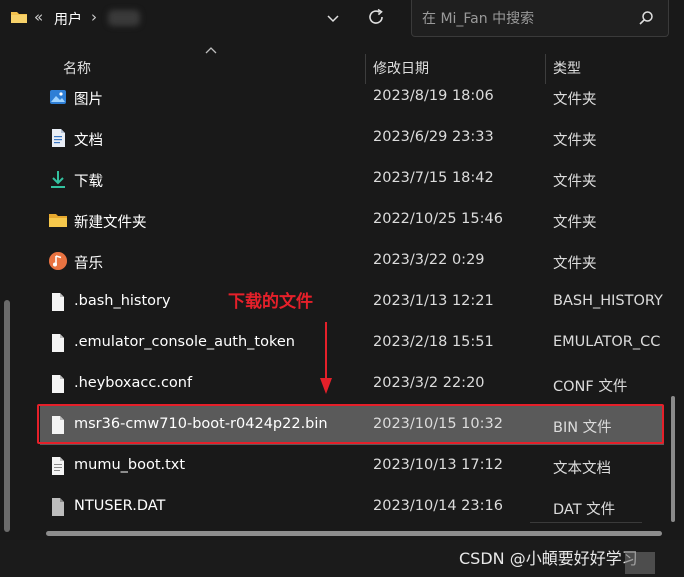  What do you see at coordinates (120, 506) in the screenshot?
I see `file-name: NTUSER.DAT` at bounding box center [120, 506].